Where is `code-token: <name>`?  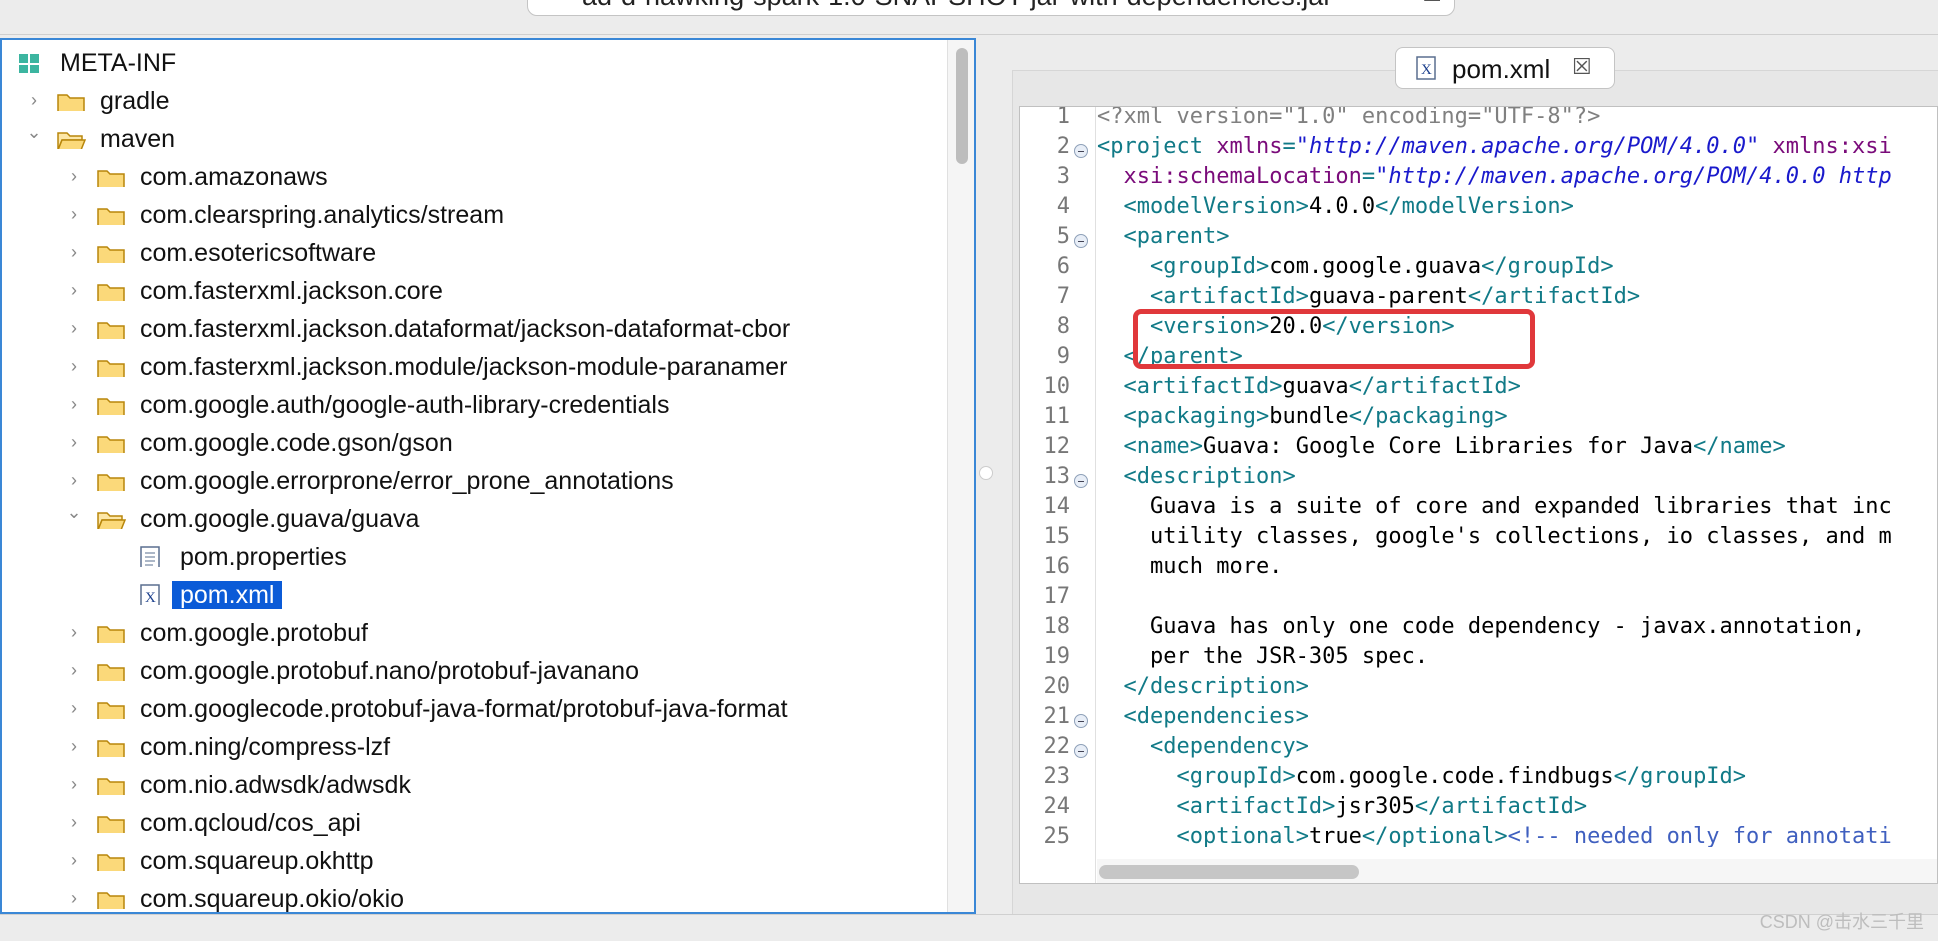 code-token: <name> is located at coordinates (1163, 446).